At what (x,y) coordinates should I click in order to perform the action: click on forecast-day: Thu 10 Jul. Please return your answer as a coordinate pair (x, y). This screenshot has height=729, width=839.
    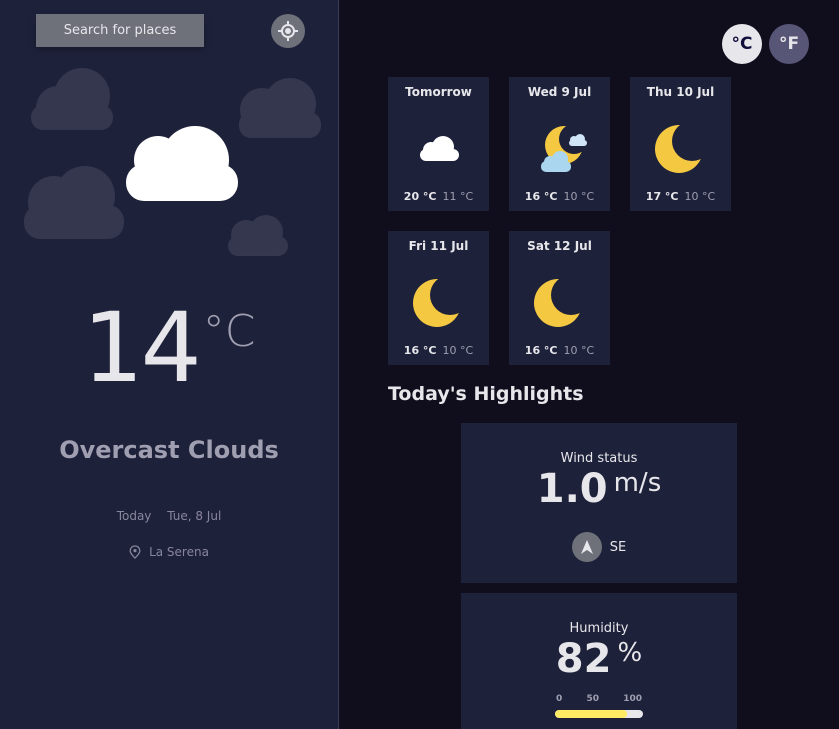
    Looking at the image, I should click on (680, 92).